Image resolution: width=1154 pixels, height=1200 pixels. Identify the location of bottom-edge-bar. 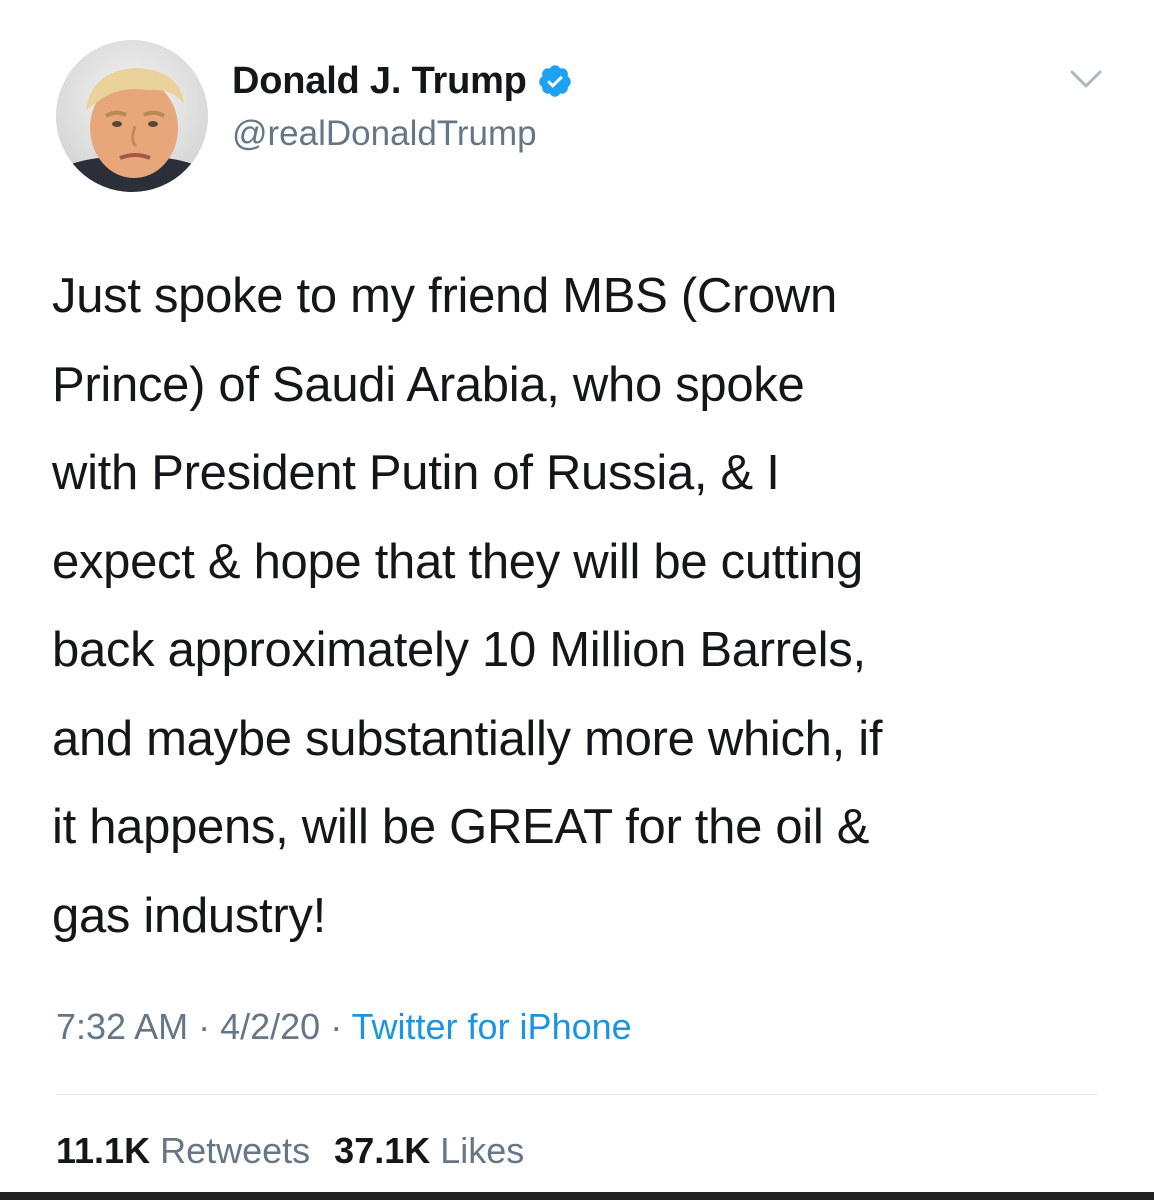
(577, 1196).